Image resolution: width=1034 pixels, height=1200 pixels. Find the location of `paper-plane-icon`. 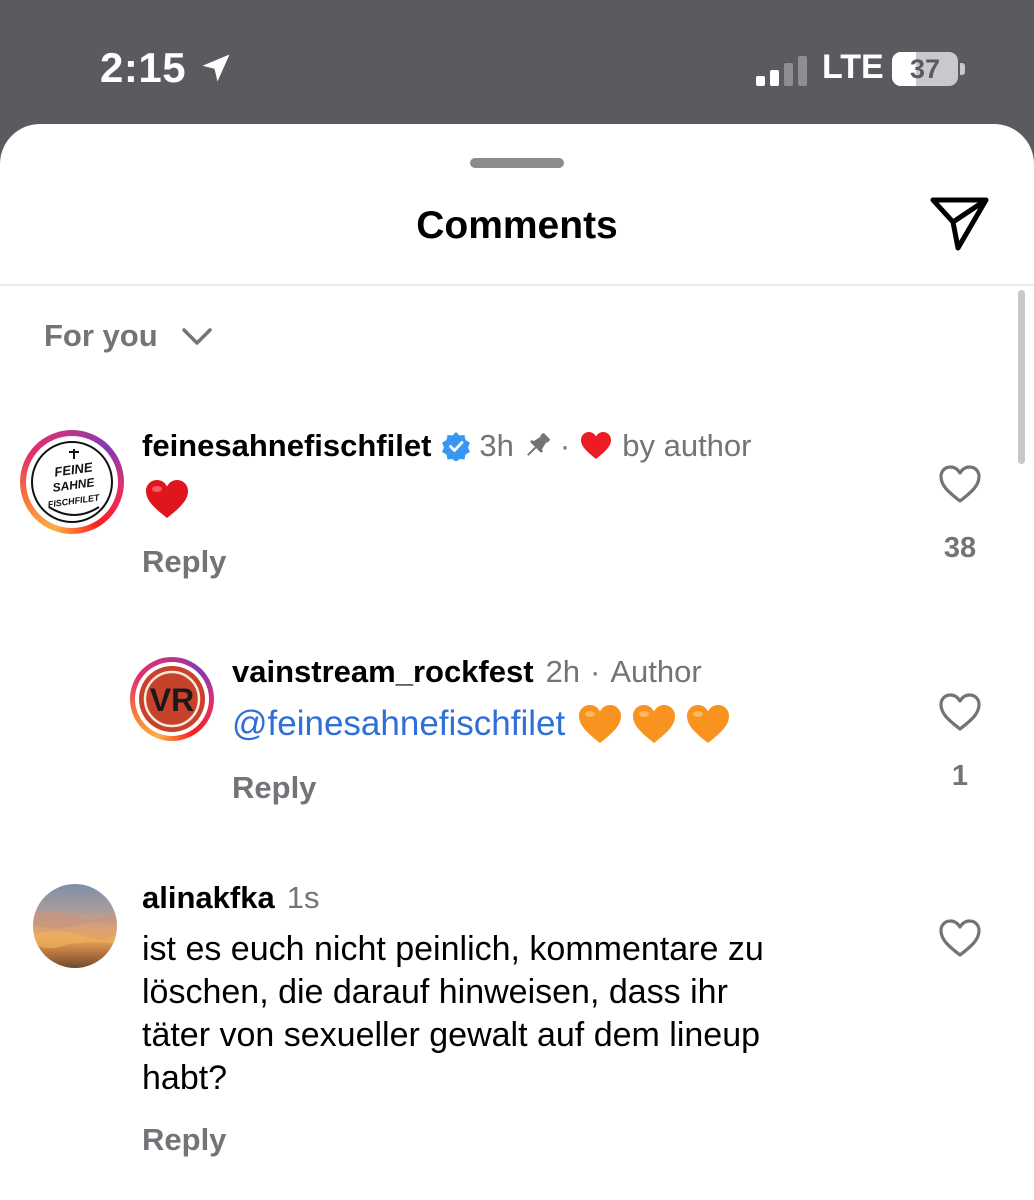

paper-plane-icon is located at coordinates (960, 223).